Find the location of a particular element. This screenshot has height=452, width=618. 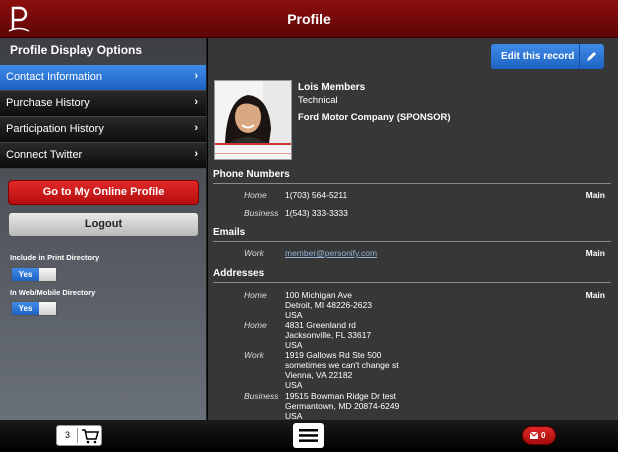

sidebar-item-label: Contact Information is located at coordinates (54, 77).